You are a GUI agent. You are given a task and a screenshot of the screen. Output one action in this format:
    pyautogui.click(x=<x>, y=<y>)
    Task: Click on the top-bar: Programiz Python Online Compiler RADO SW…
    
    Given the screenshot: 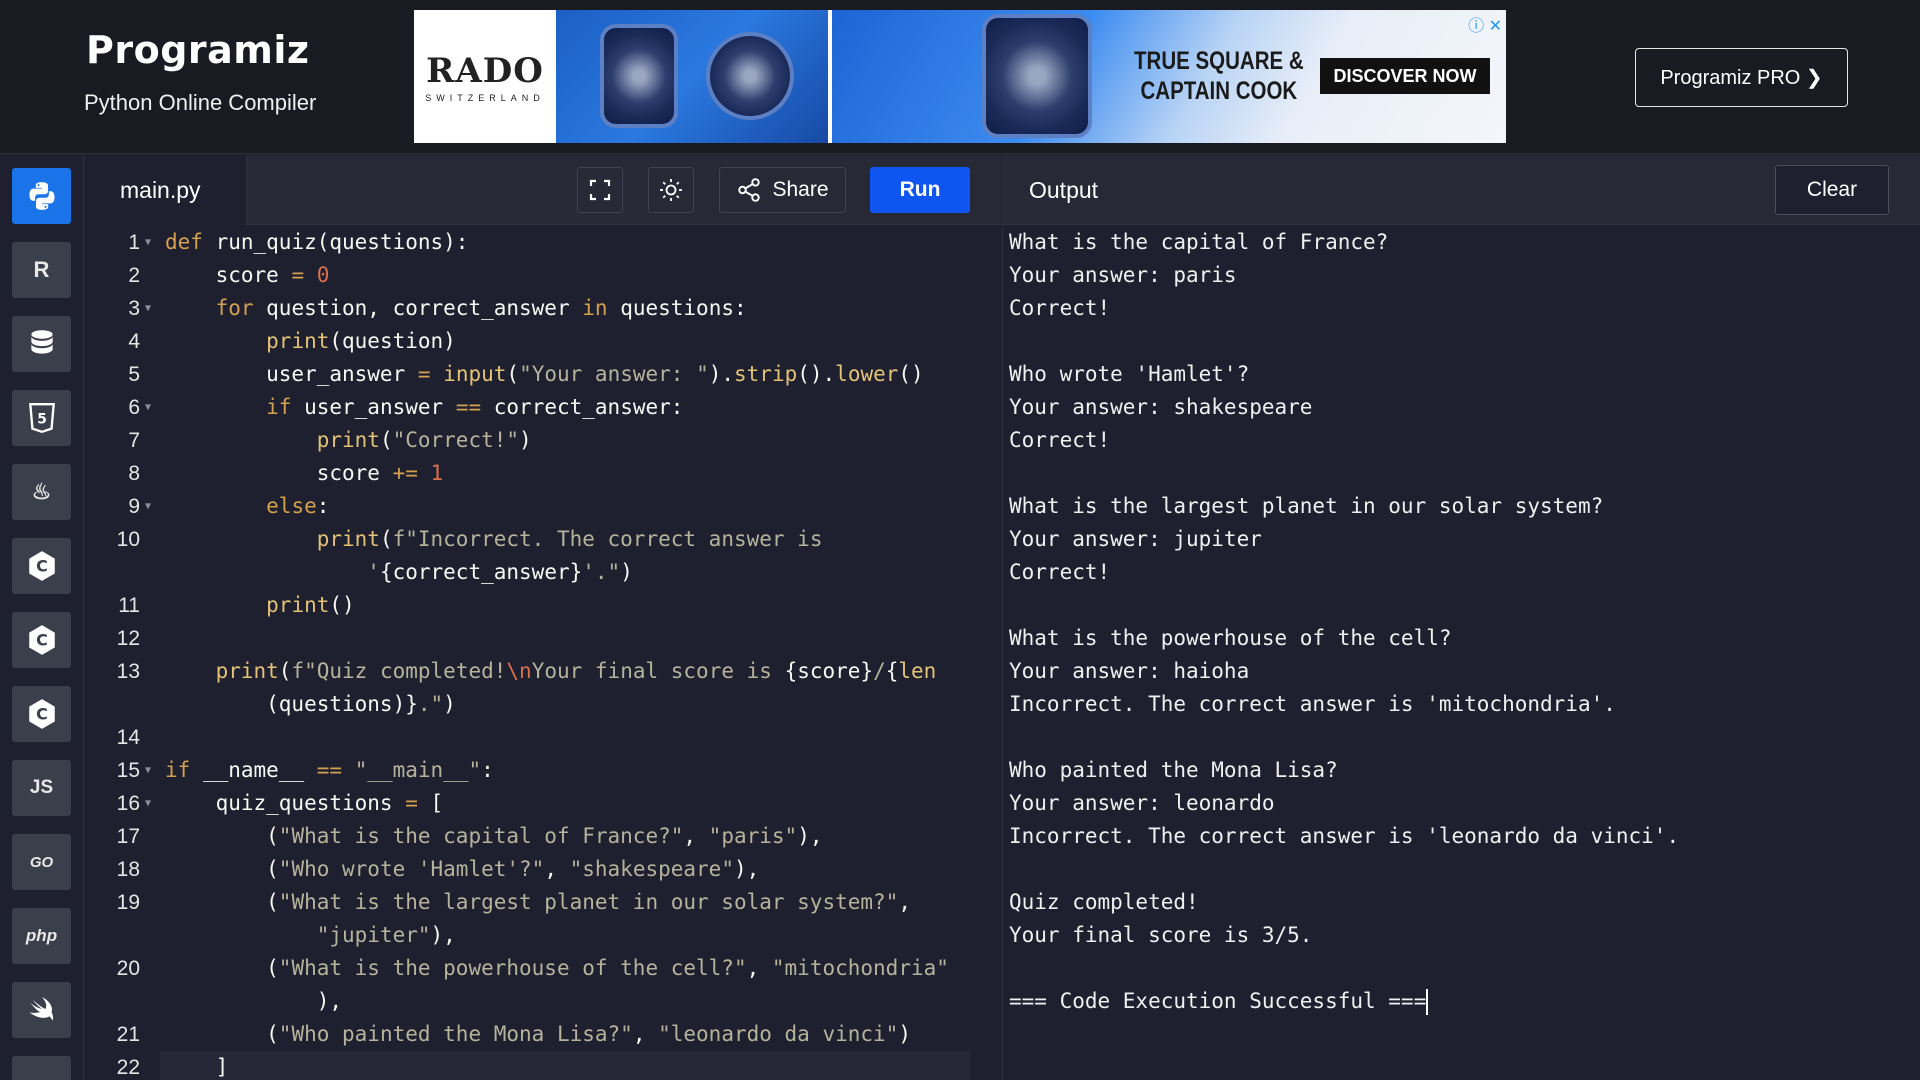 What is the action you would take?
    pyautogui.click(x=960, y=77)
    